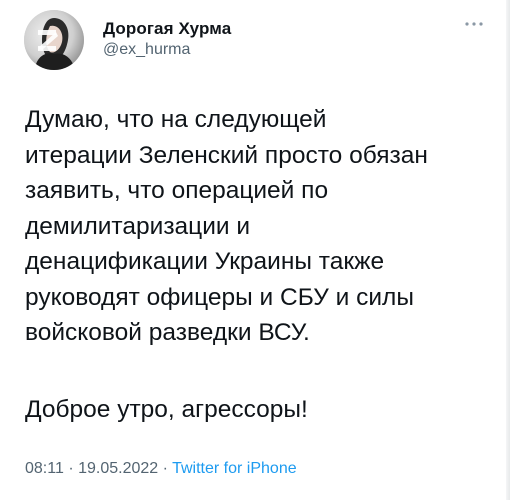 This screenshot has width=510, height=500. I want to click on tweet-text-line: итерации Зеленский просто обязан, so click(226, 155).